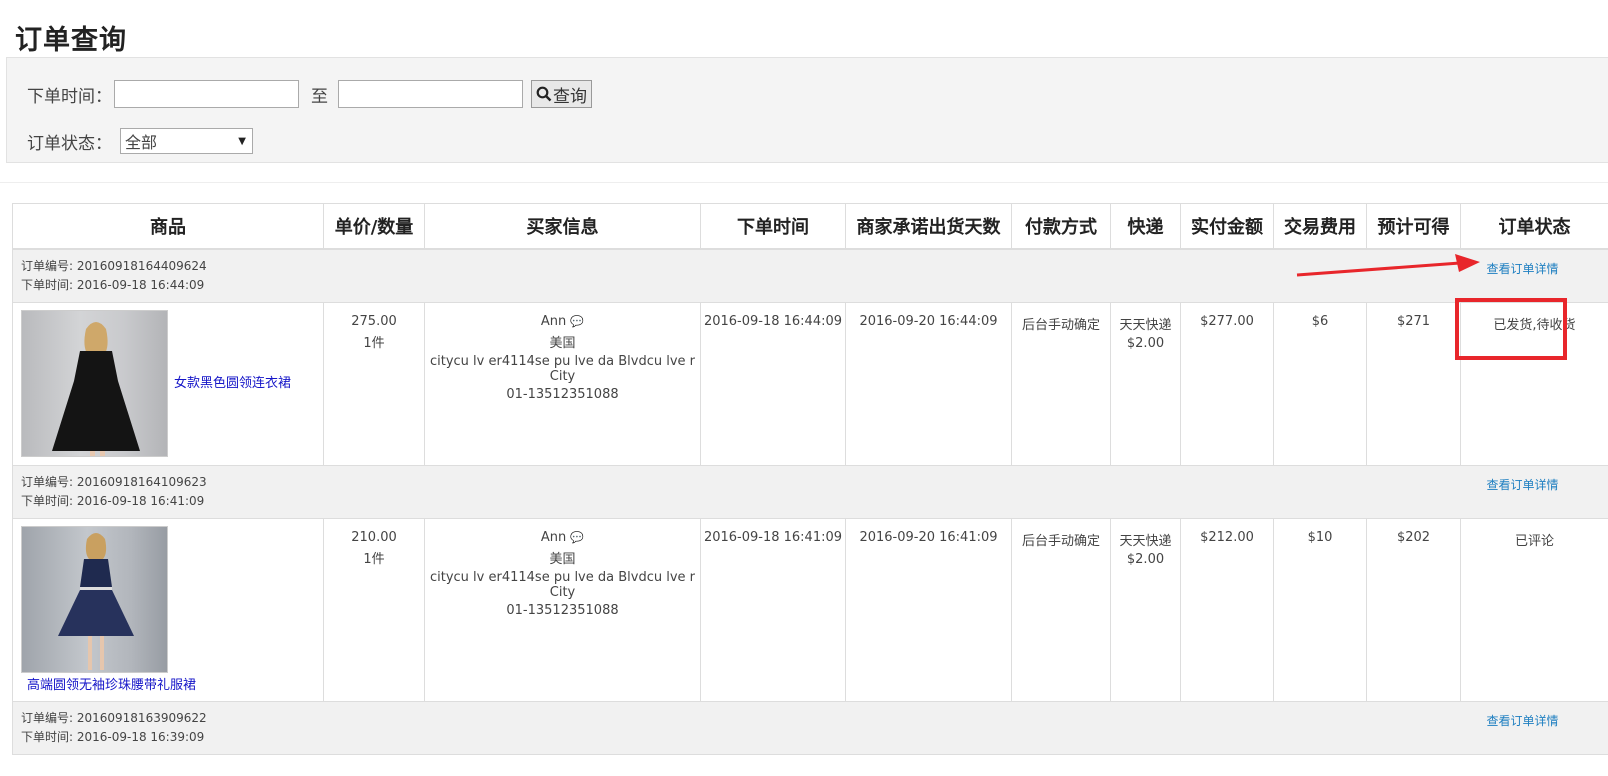 Image resolution: width=1608 pixels, height=776 pixels. I want to click on column-header: 预计可得, so click(1413, 226).